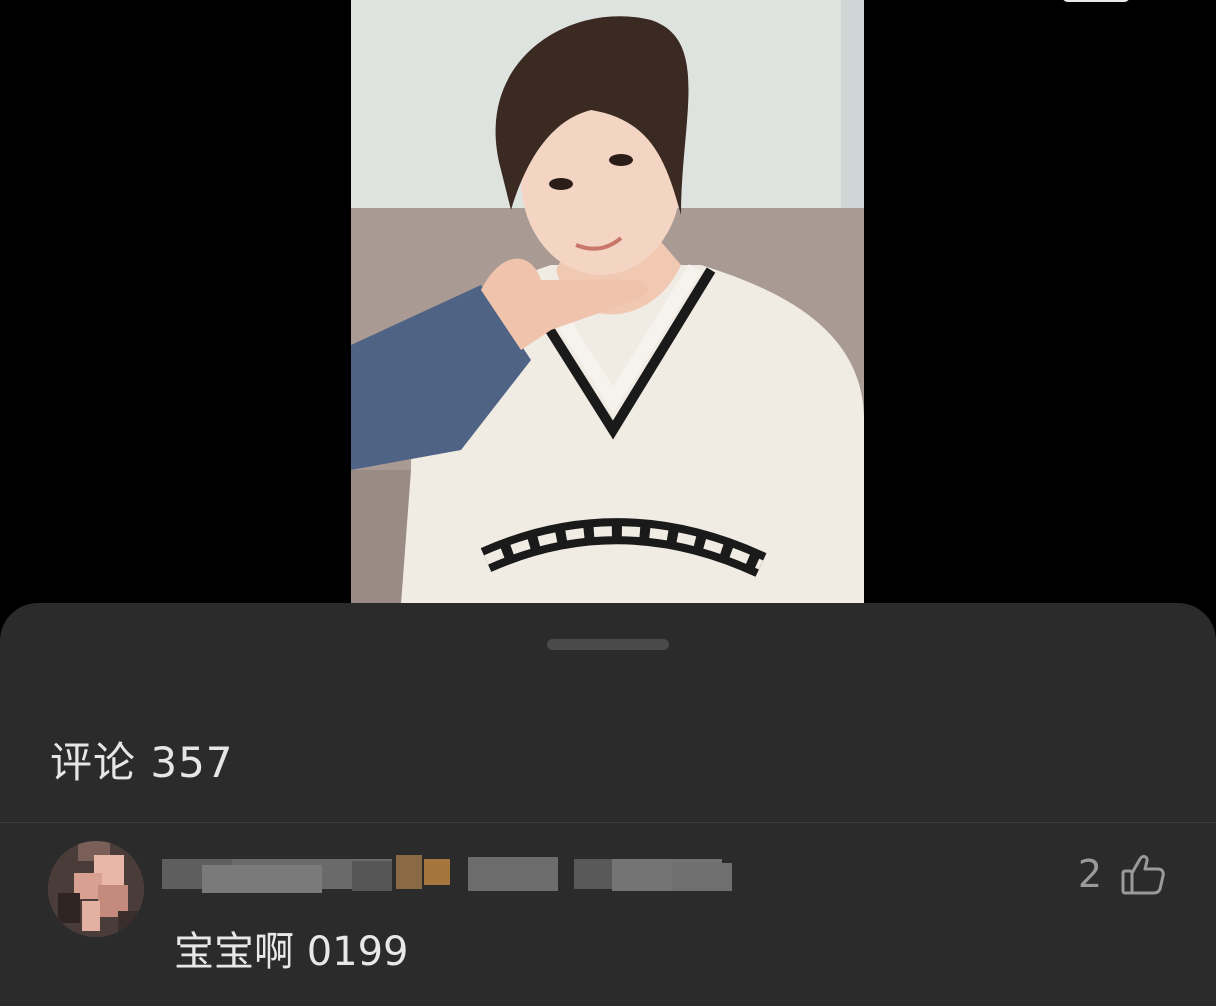 This screenshot has height=1006, width=1216. Describe the element at coordinates (1089, 874) in the screenshot. I see `like-count: 2` at that location.